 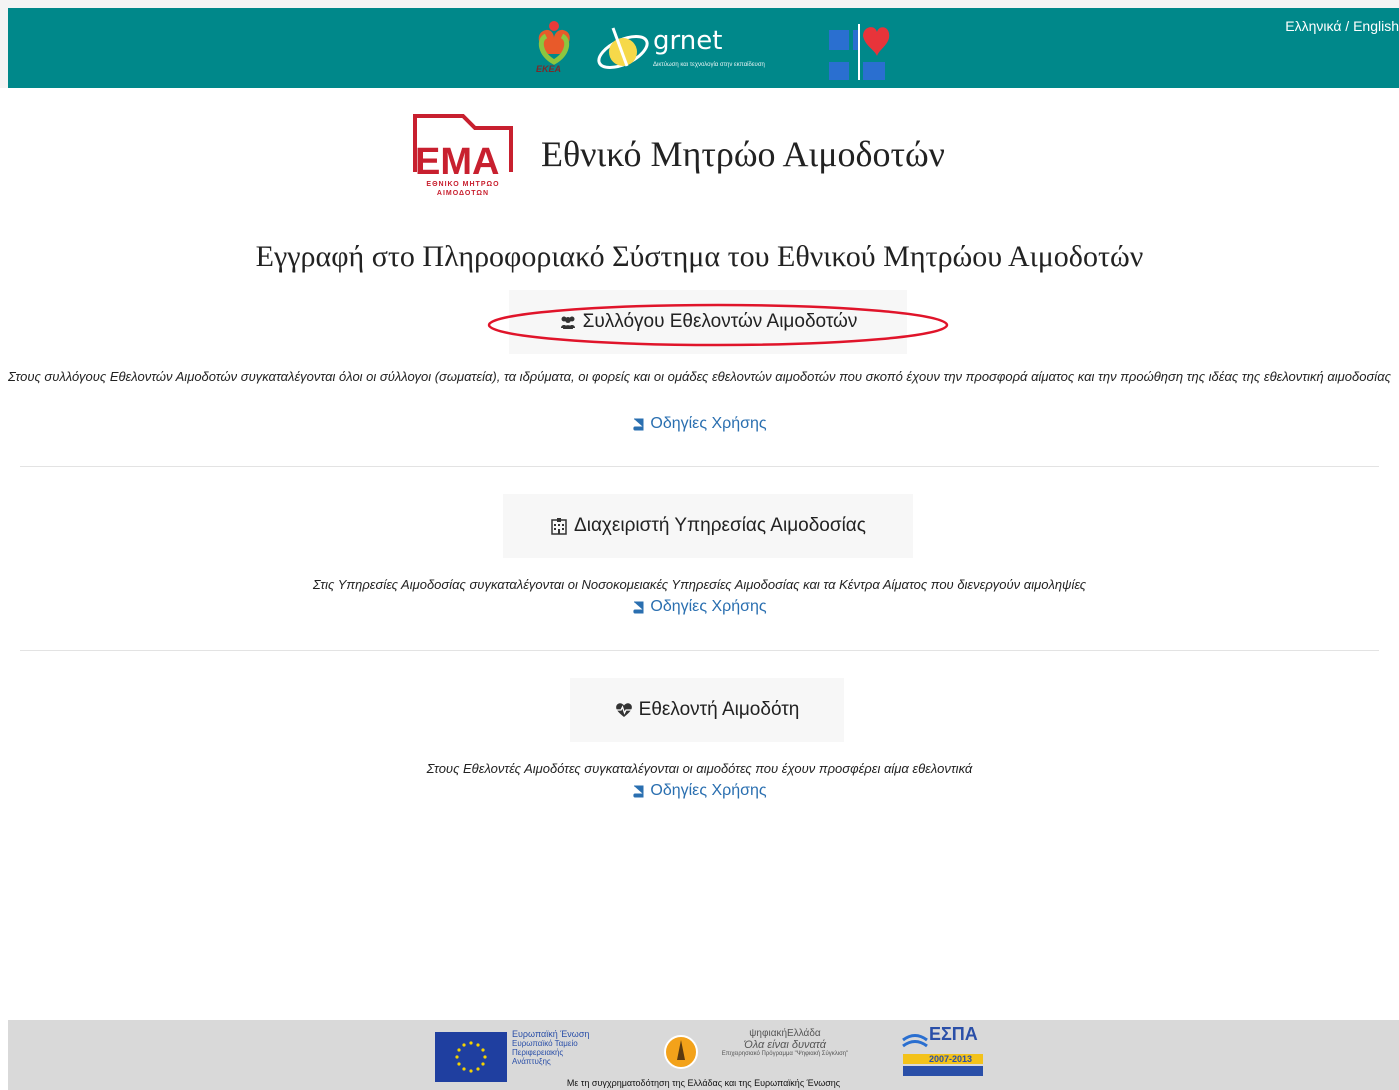 I want to click on ekea-name: ΕΚΕΑ, so click(x=549, y=69).